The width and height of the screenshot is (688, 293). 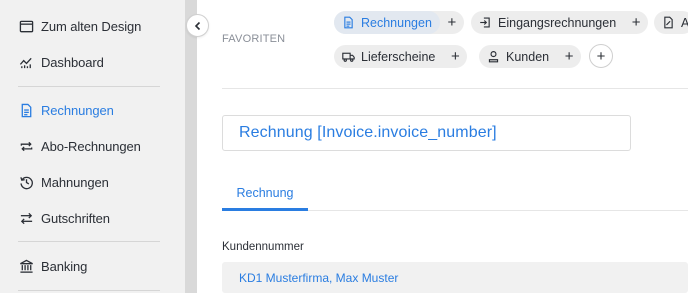 I want to click on customer-number-field: KD1 Musterfirma, Max Muster, so click(x=455, y=277).